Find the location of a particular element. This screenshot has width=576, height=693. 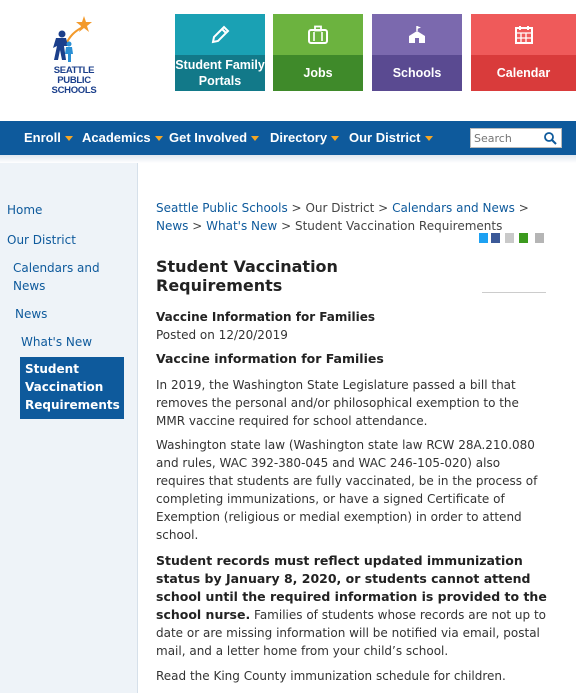

divider is located at coordinates (514, 292).